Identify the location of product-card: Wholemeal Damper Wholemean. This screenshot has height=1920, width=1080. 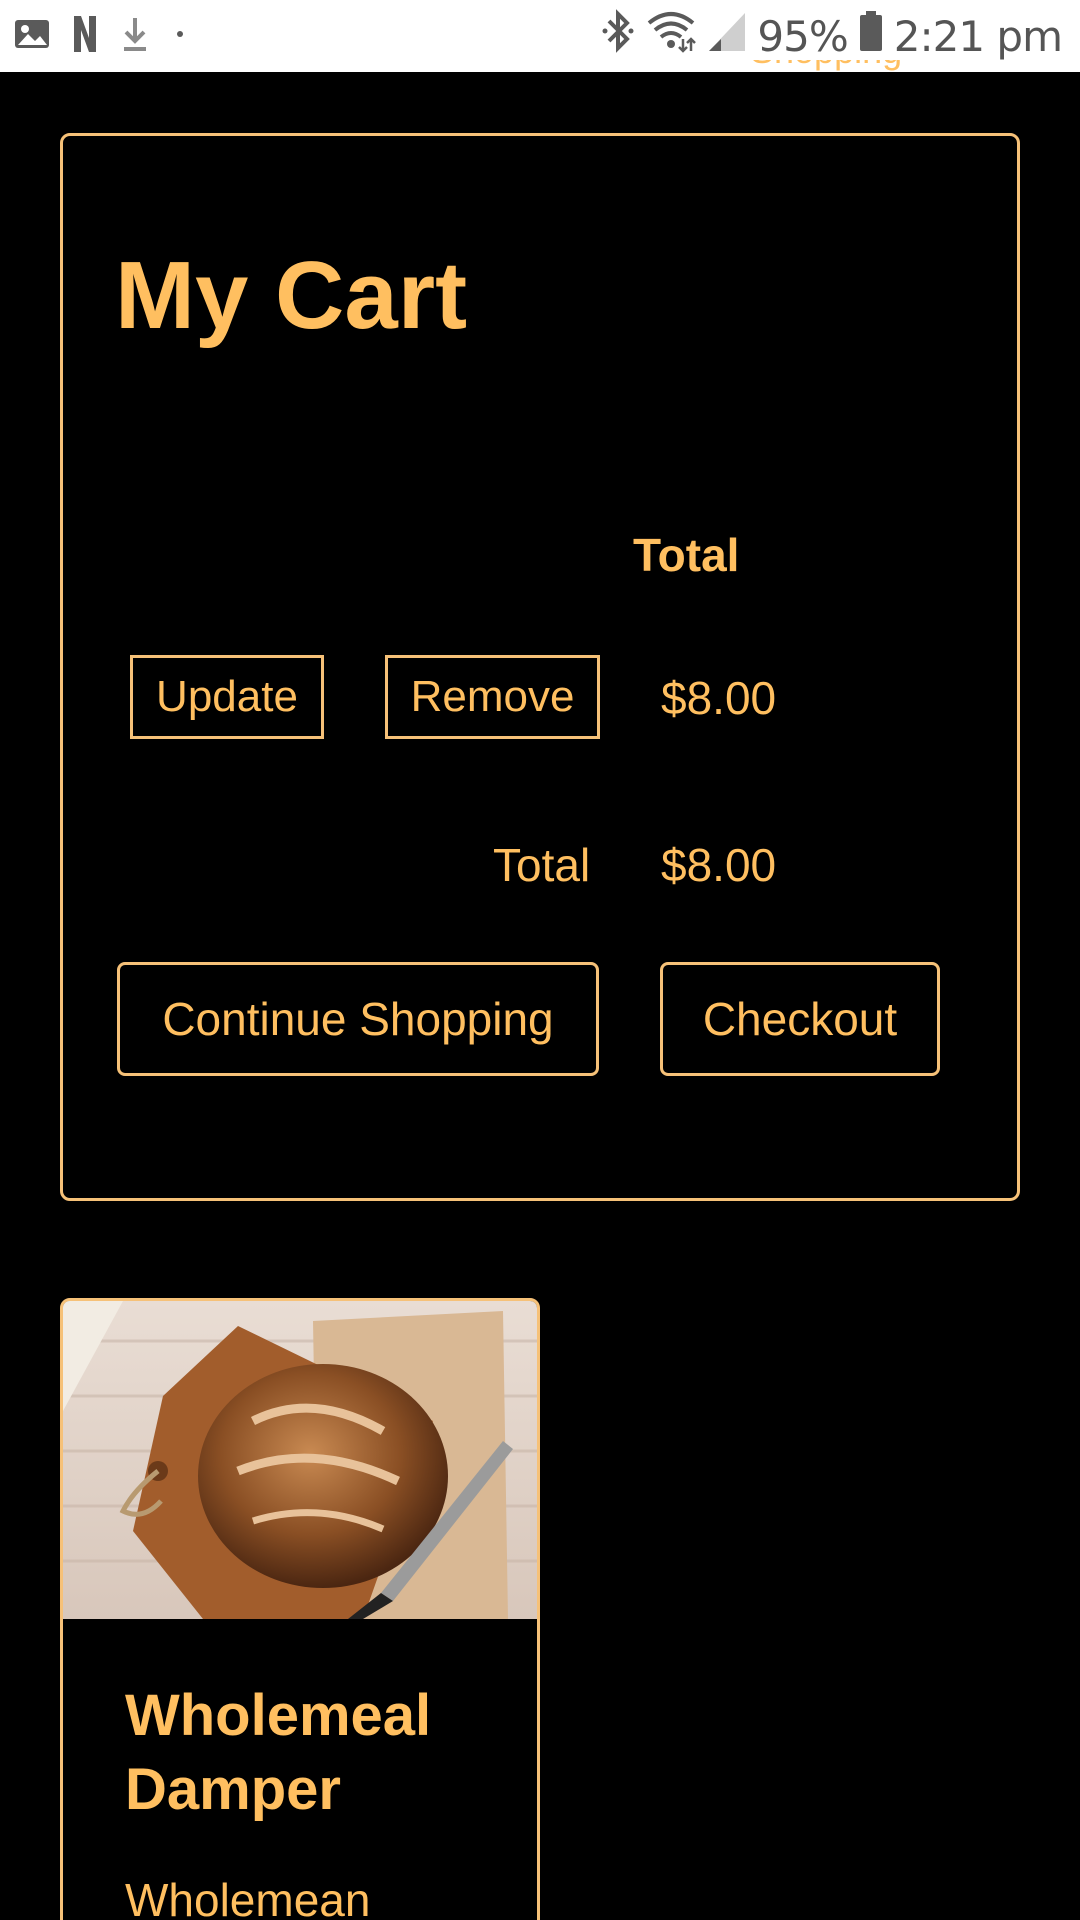
(300, 1609).